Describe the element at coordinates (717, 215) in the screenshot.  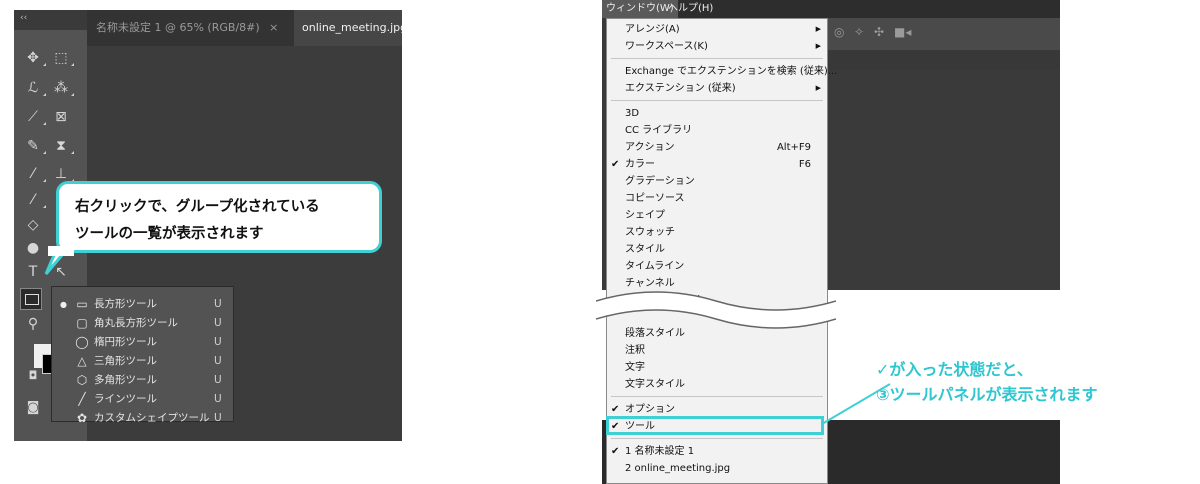
I see `menu-item: シェイプ` at that location.